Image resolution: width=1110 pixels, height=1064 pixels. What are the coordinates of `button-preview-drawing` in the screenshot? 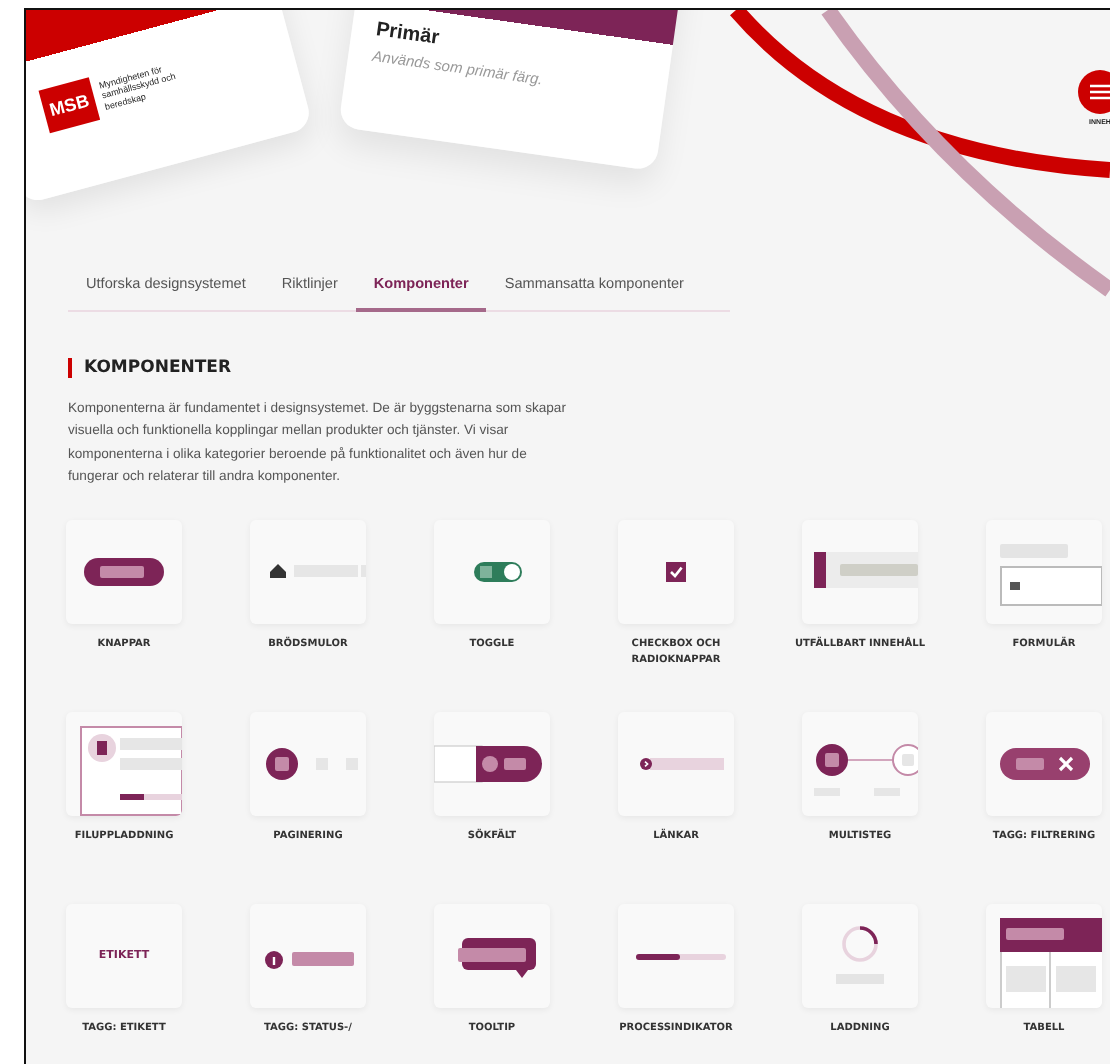 It's located at (124, 572).